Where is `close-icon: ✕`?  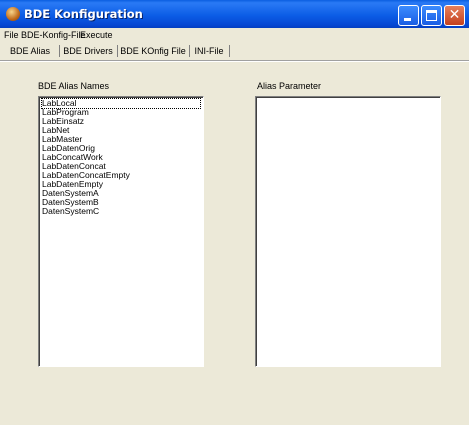 close-icon: ✕ is located at coordinates (454, 15).